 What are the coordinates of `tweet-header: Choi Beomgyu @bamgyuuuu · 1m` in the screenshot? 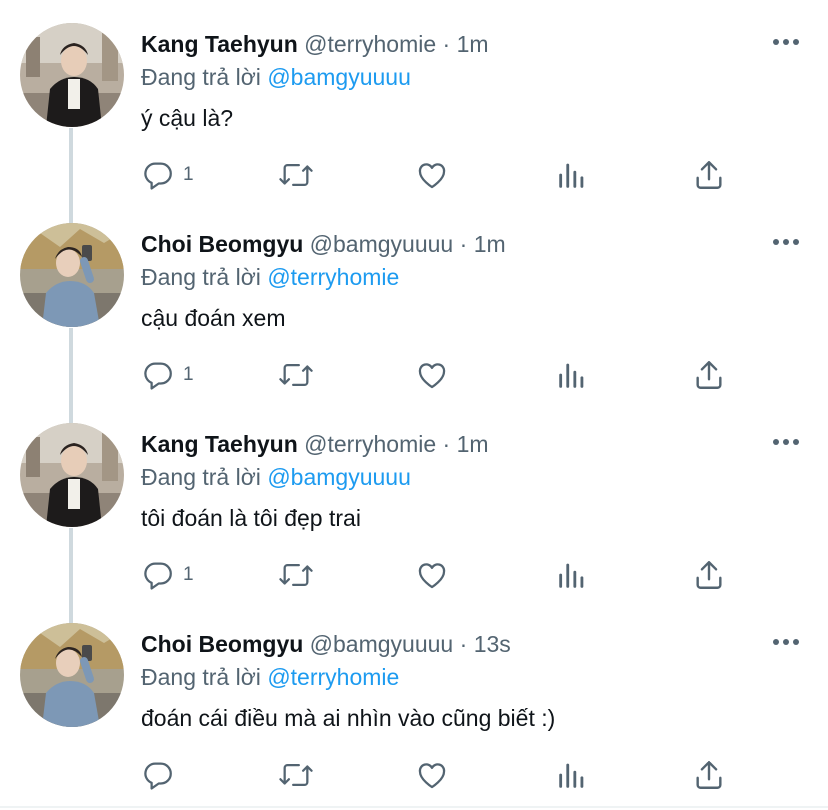 It's located at (323, 244).